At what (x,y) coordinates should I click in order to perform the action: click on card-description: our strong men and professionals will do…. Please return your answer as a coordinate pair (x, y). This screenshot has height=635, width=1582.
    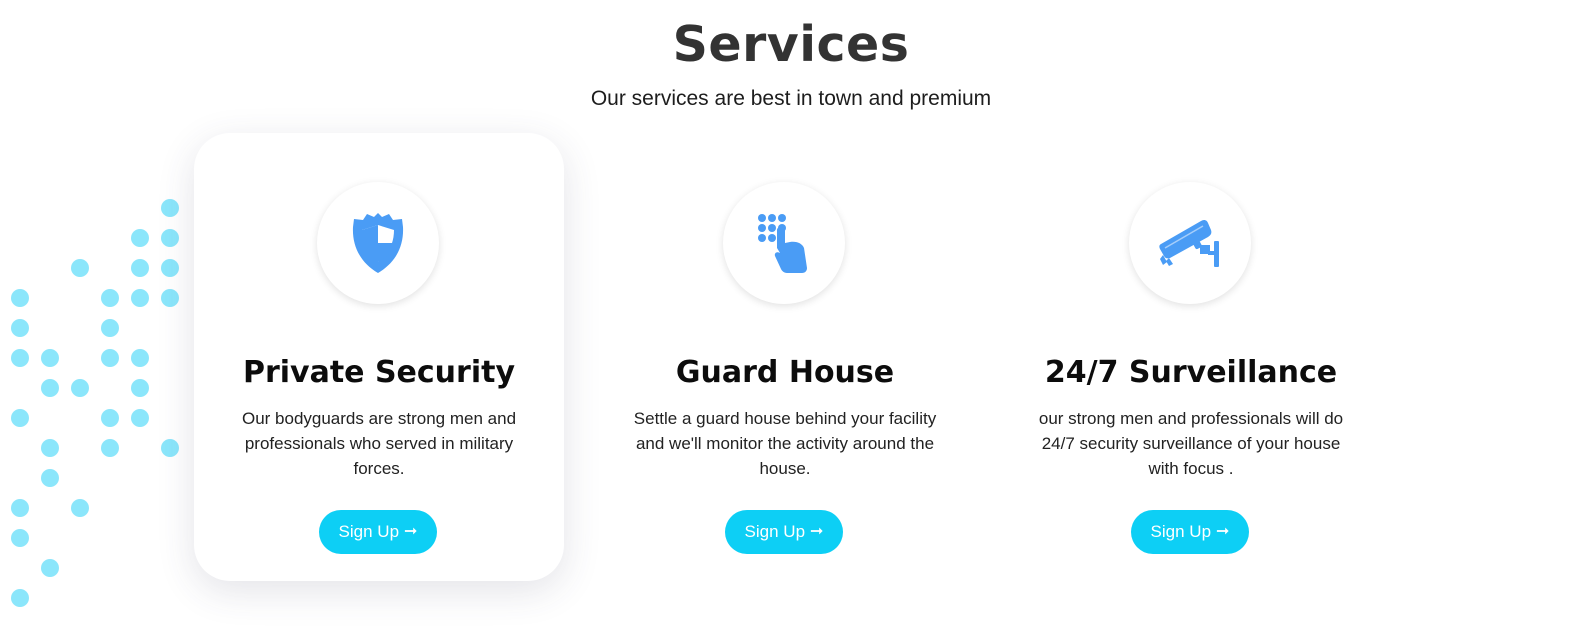
    Looking at the image, I should click on (1191, 443).